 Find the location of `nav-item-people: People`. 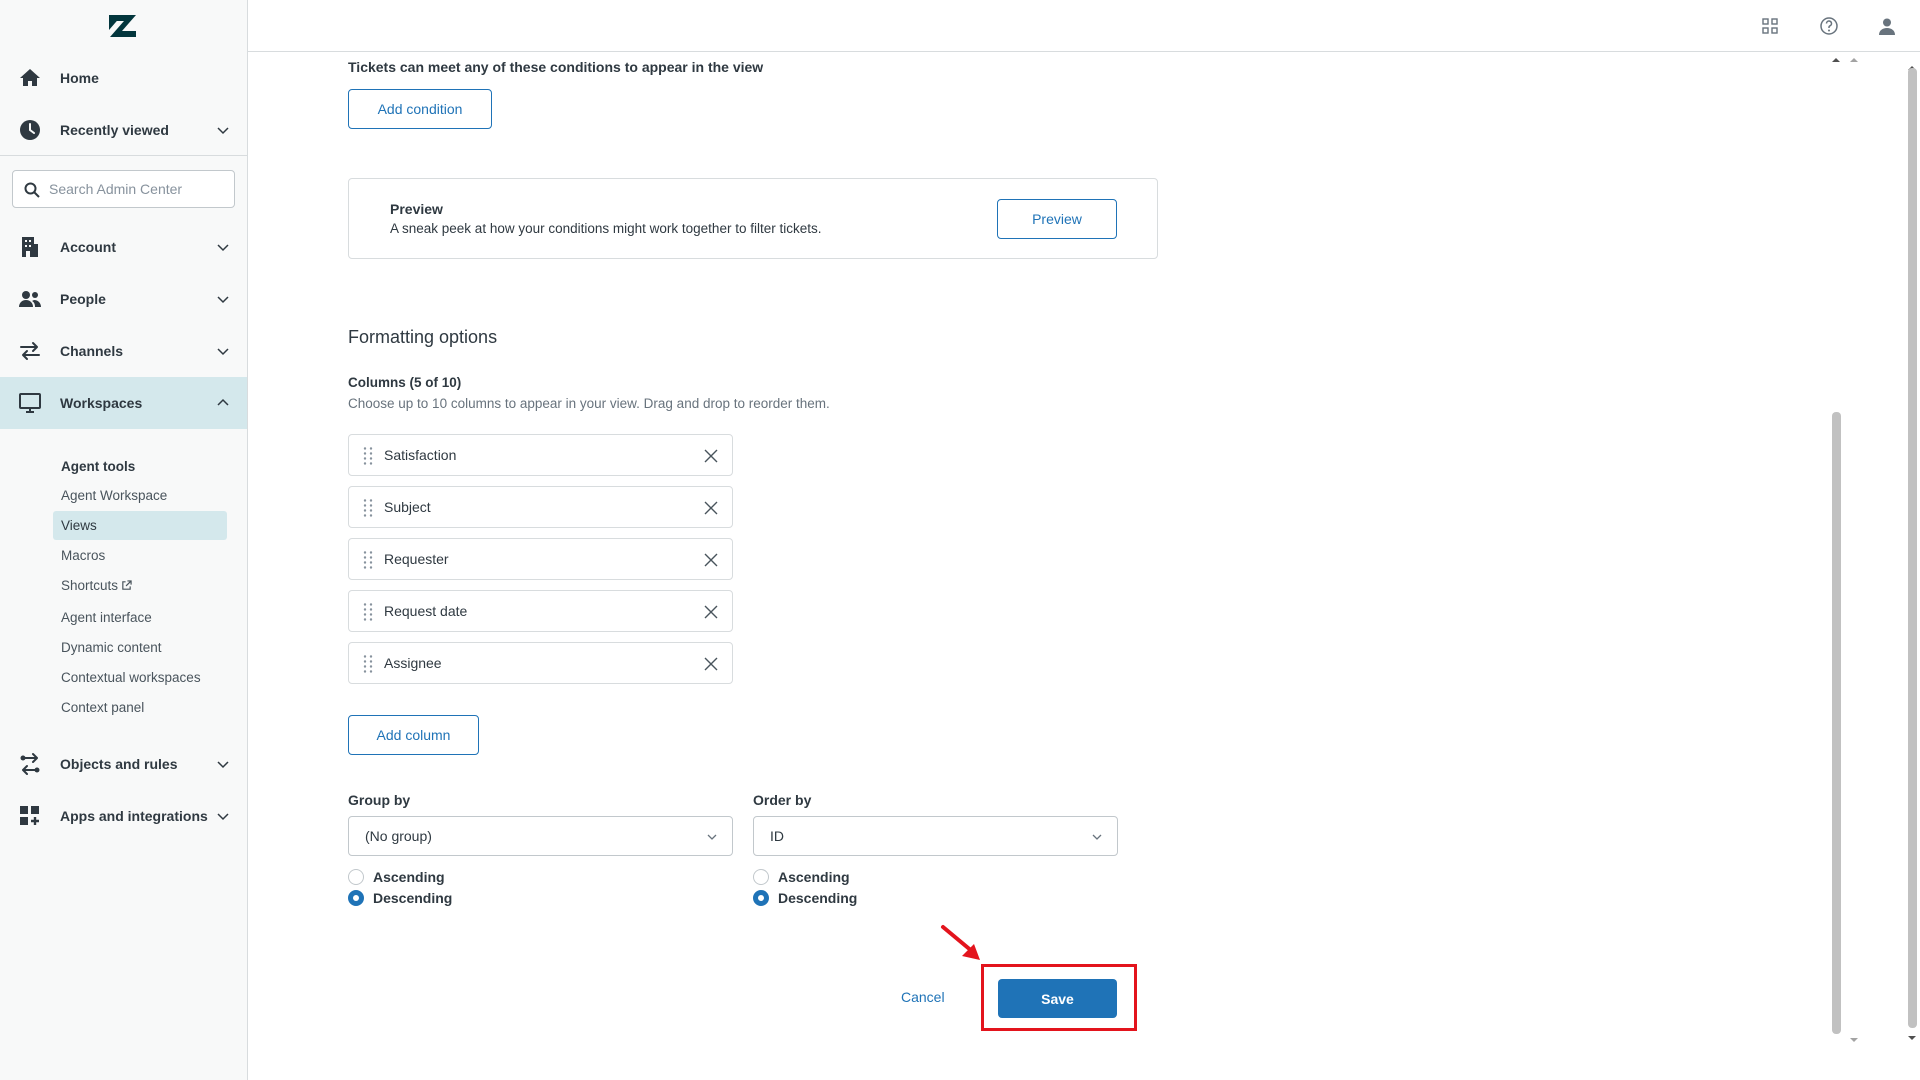

nav-item-people: People is located at coordinates (123, 299).